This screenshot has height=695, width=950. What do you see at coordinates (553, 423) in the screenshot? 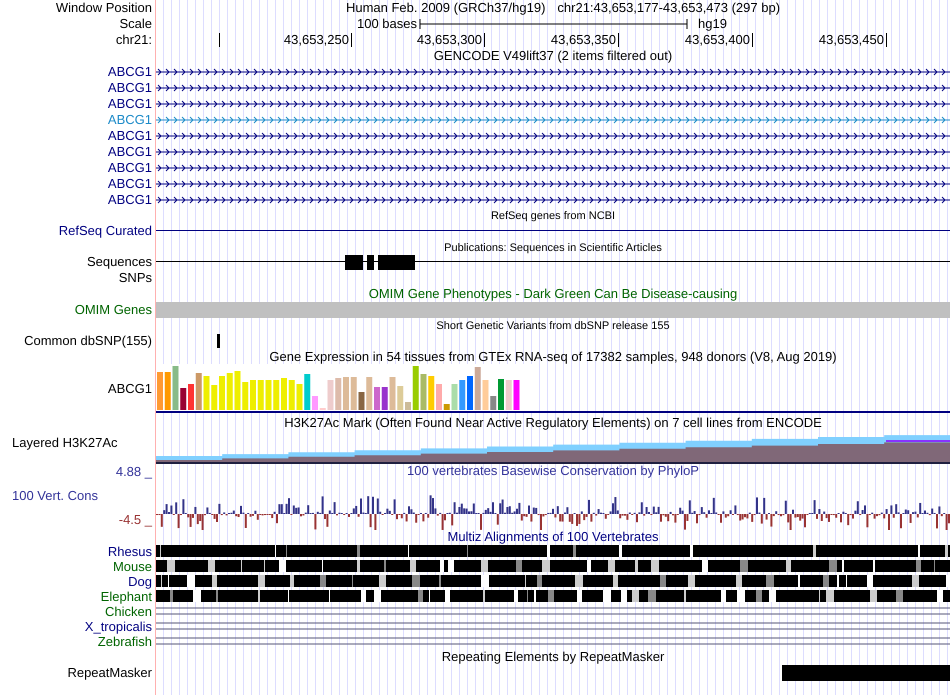
I see `track-title: H3K27Ac Mark (Often Found Near Active Regulatory Elements) on 7 cell lines from ENCODE` at bounding box center [553, 423].